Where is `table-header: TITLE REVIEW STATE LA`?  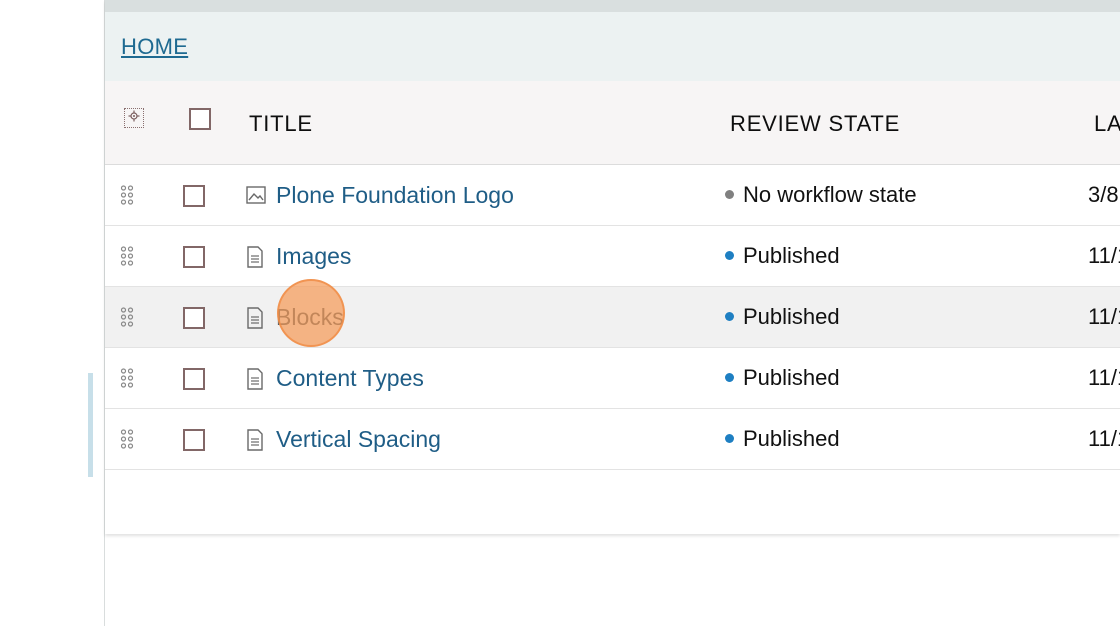
table-header: TITLE REVIEW STATE LA is located at coordinates (612, 123).